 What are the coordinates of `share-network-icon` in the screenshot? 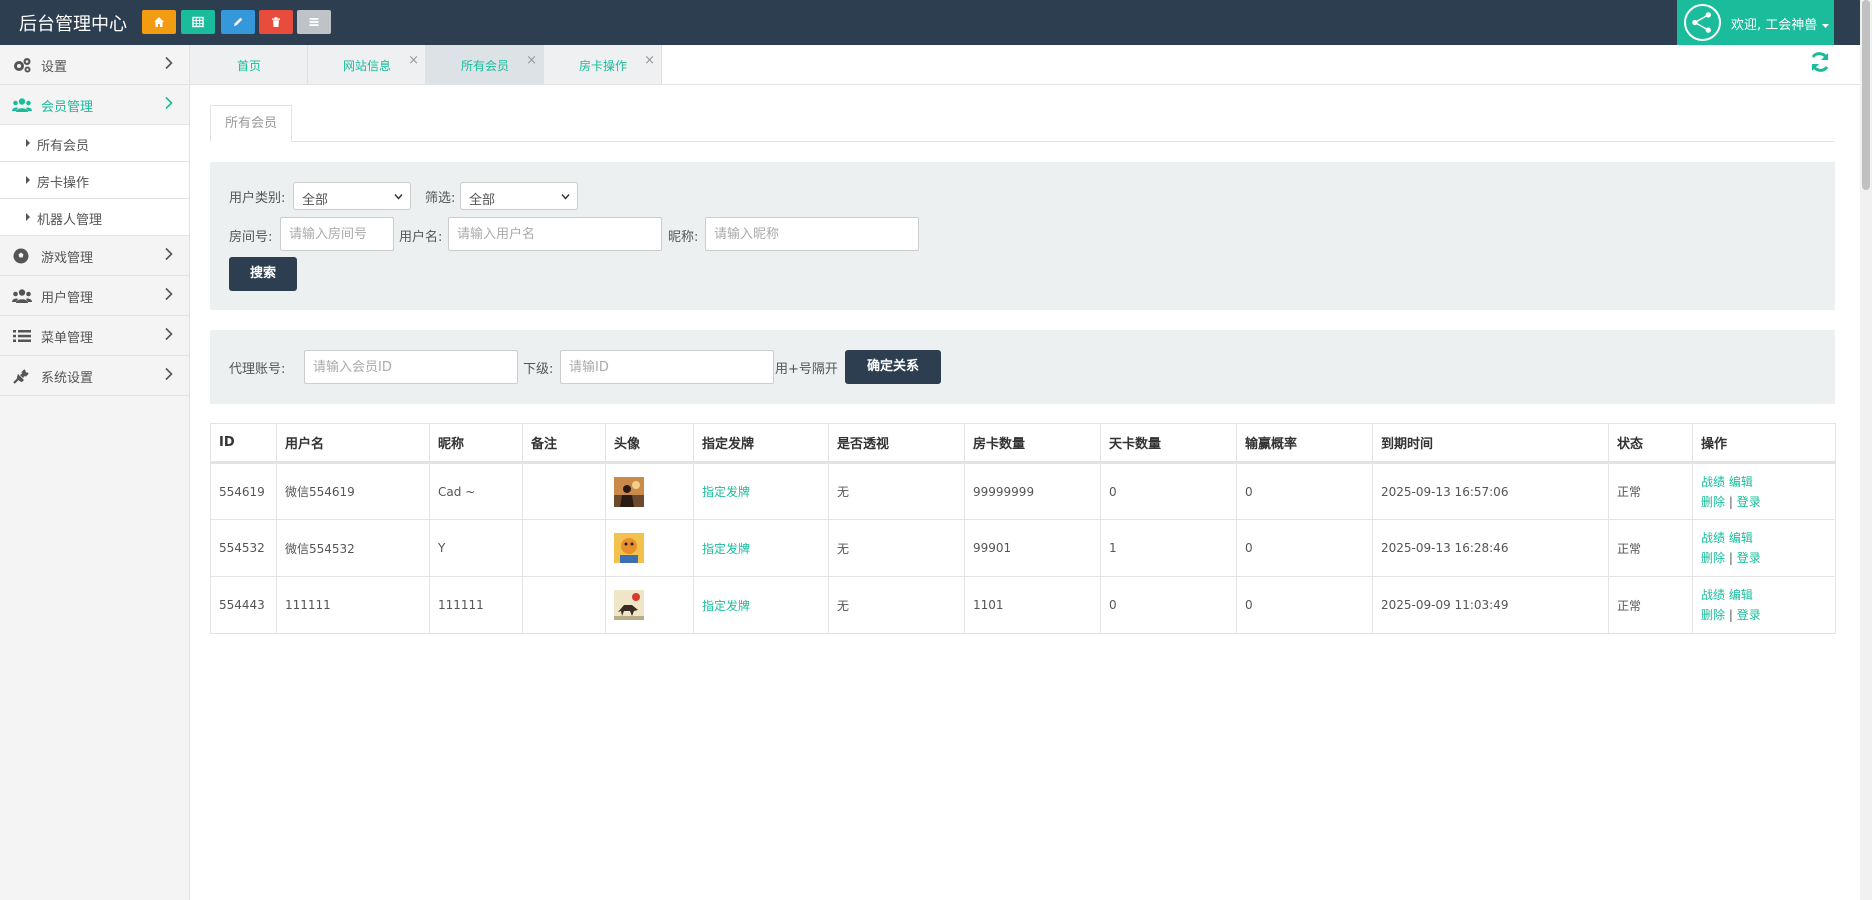 It's located at (1702, 22).